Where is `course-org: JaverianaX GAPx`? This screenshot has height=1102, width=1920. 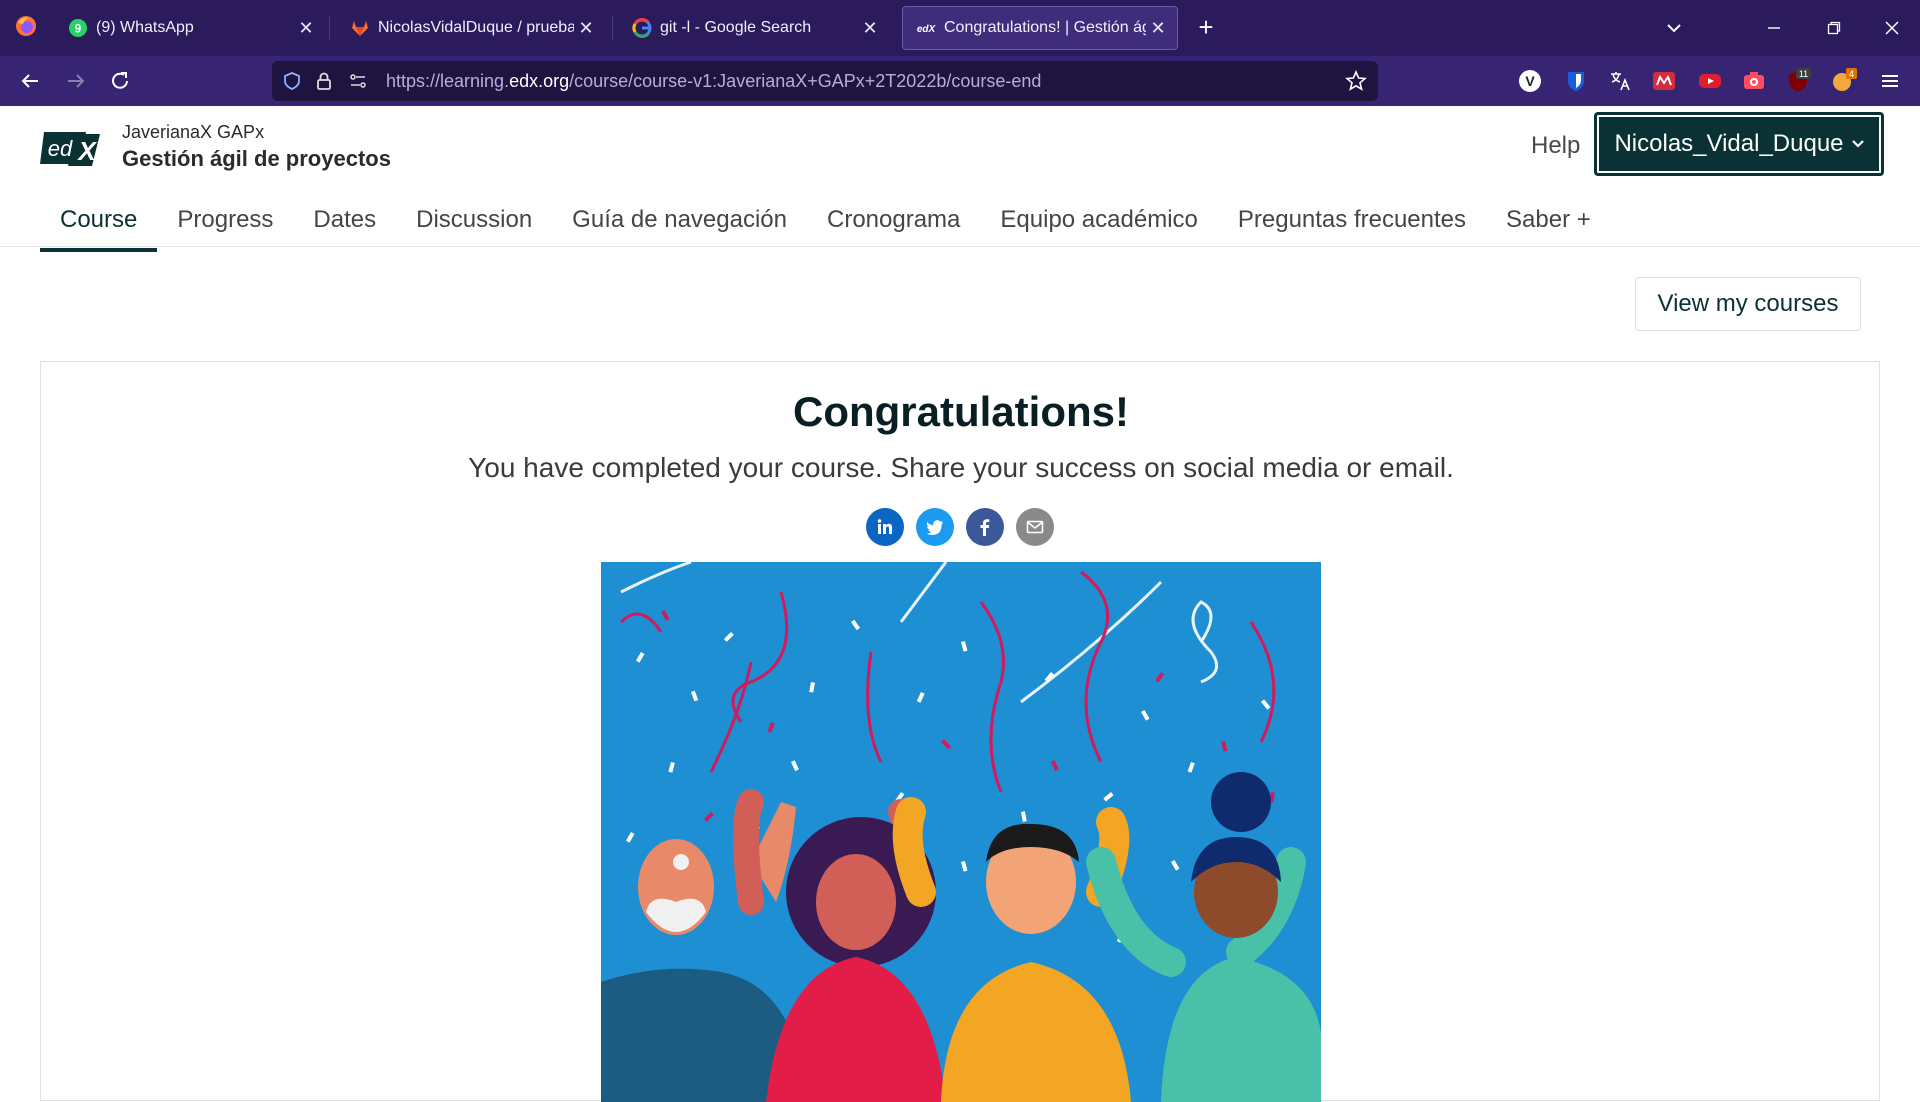 course-org: JaverianaX GAPx is located at coordinates (193, 132).